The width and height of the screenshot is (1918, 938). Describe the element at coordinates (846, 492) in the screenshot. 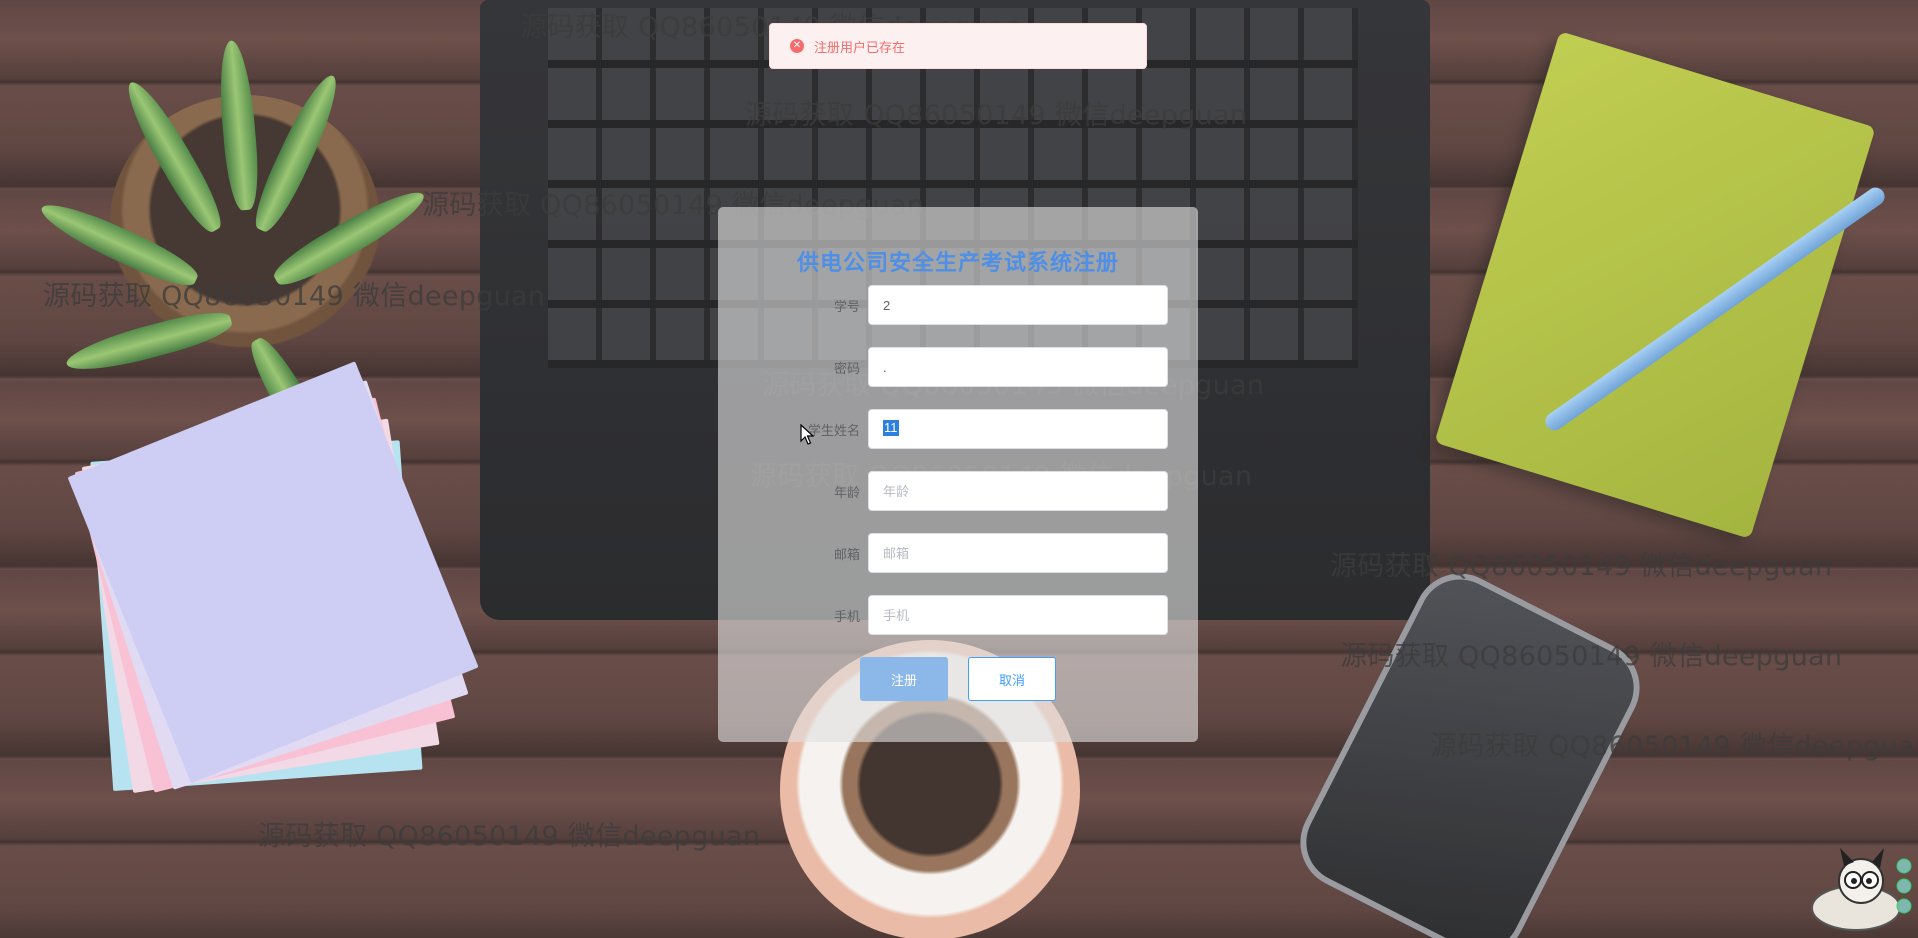

I see `age-label: 年龄` at that location.